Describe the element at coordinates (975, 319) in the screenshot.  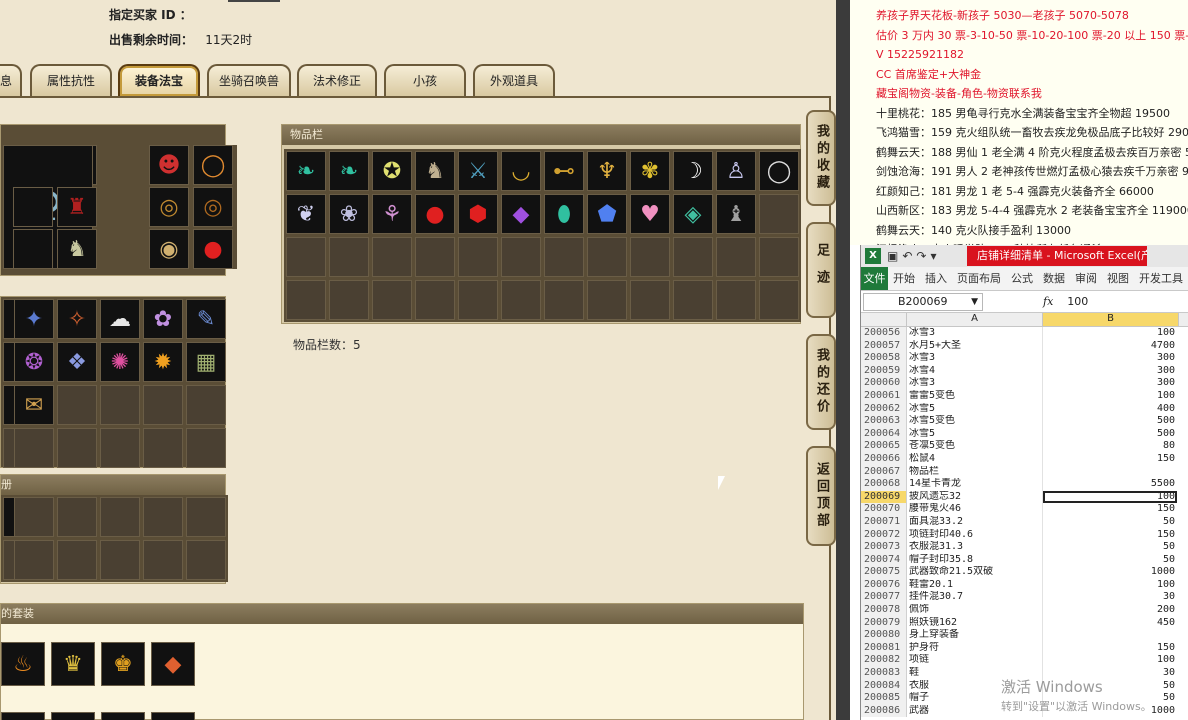
I see `column-header-a: A` at that location.